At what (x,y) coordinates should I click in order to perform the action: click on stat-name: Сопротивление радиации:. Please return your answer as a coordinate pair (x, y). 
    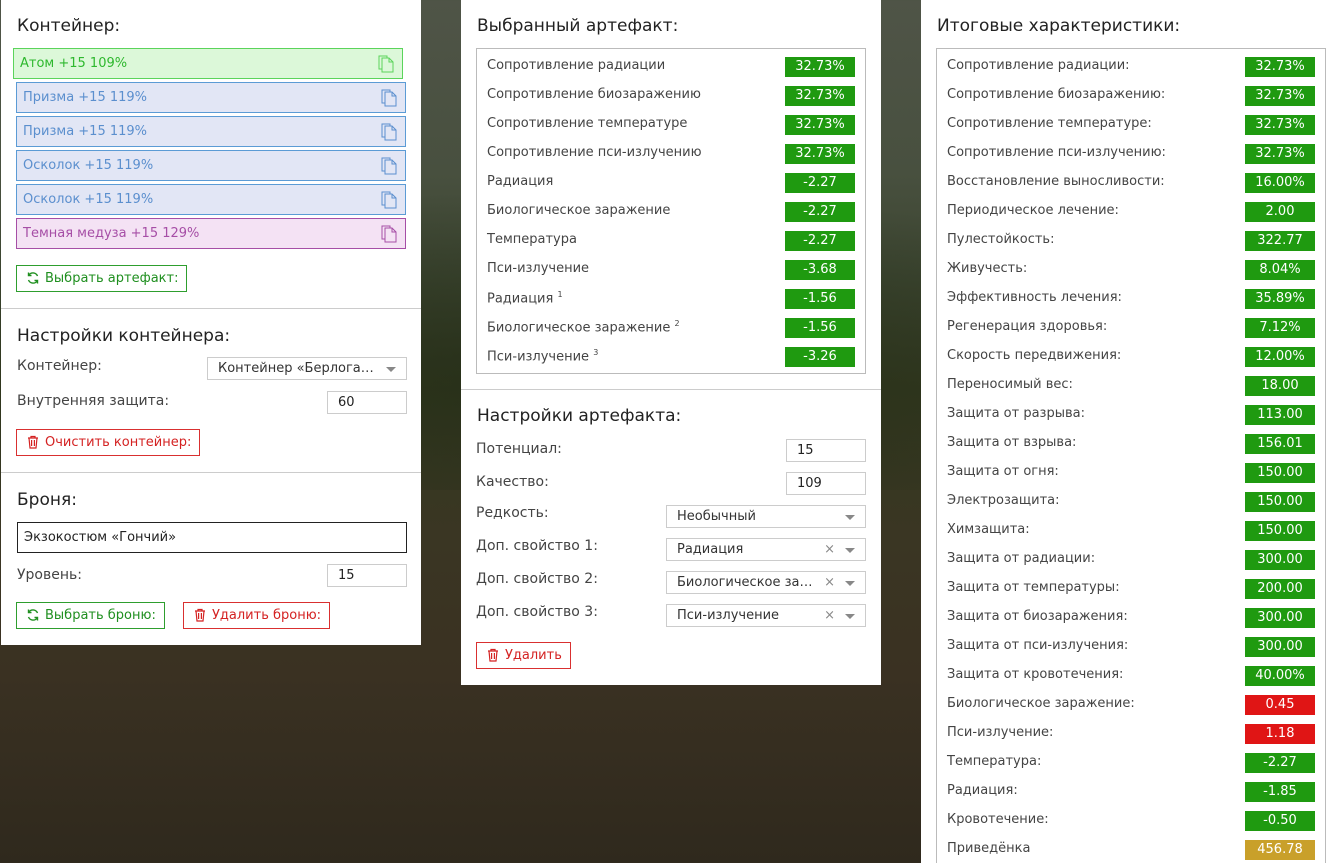
    Looking at the image, I should click on (1038, 65).